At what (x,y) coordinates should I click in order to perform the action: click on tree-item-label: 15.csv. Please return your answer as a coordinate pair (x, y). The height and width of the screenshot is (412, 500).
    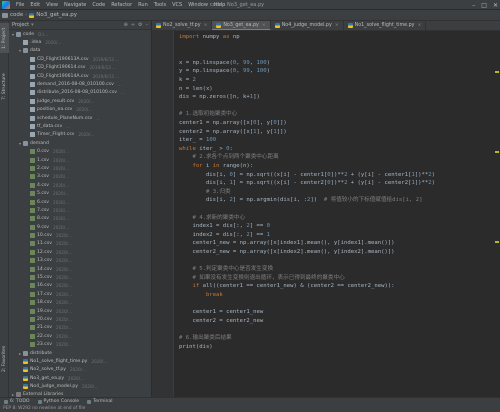
    Looking at the image, I should click on (44, 278).